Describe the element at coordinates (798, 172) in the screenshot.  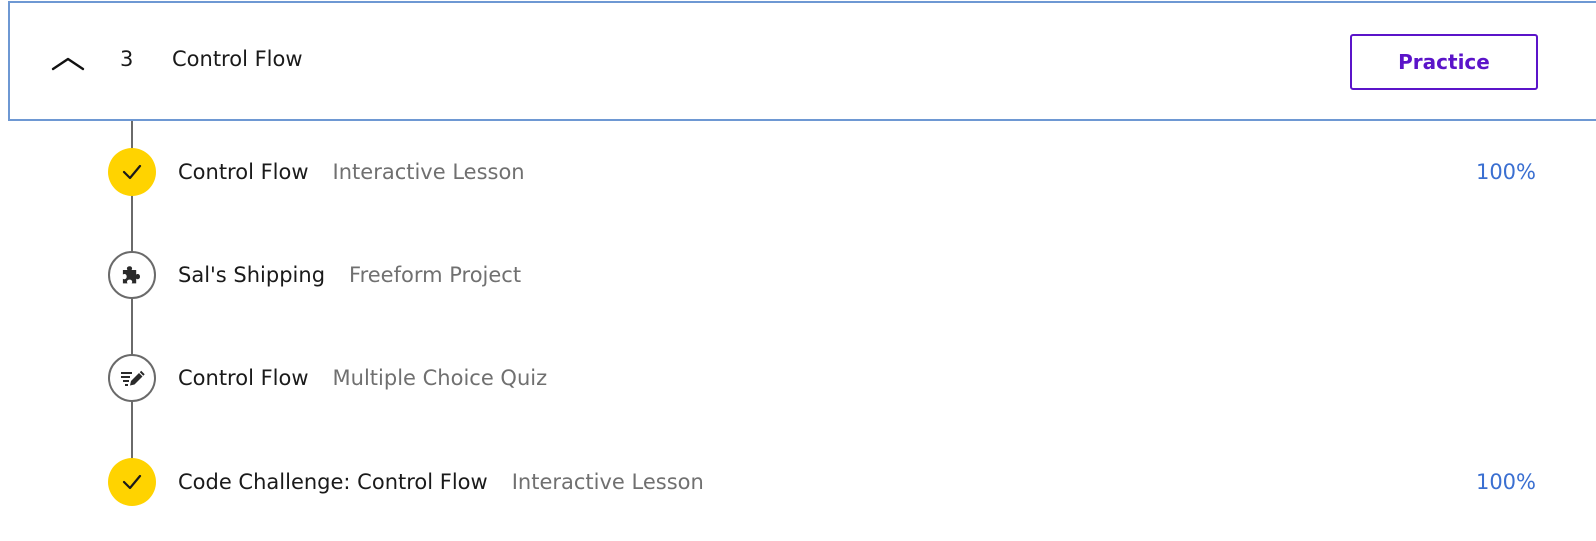
I see `list-item: Control Flow Interactive Lesson 100%` at that location.